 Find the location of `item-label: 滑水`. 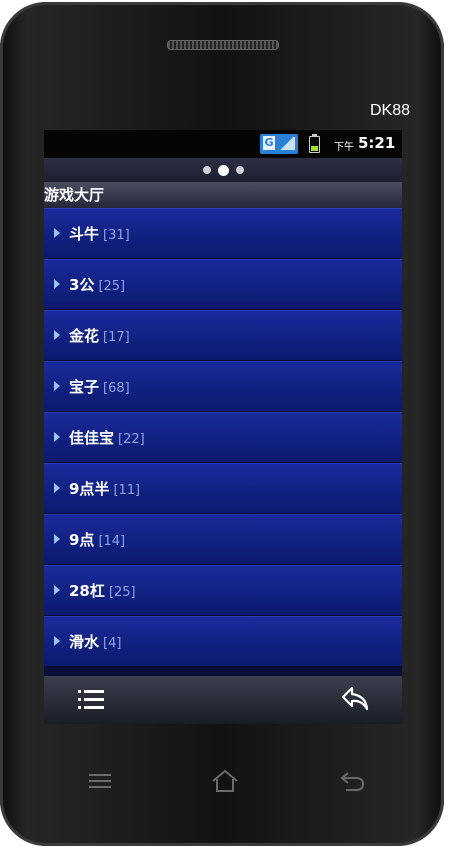

item-label: 滑水 is located at coordinates (84, 642).